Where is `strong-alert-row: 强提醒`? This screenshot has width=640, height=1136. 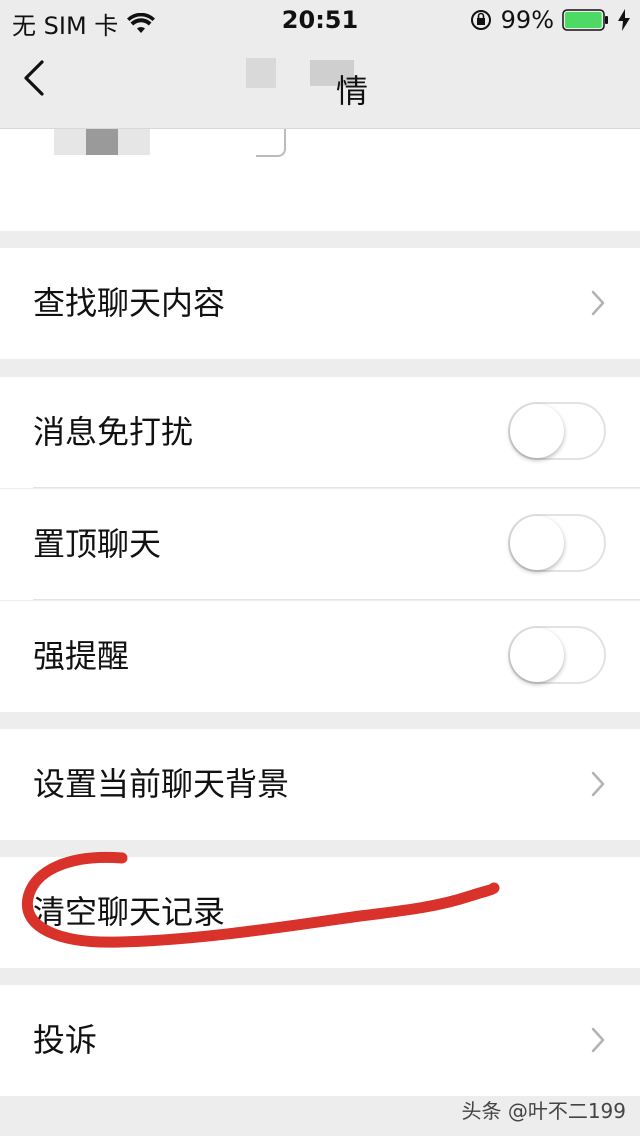
strong-alert-row: 强提醒 is located at coordinates (320, 656).